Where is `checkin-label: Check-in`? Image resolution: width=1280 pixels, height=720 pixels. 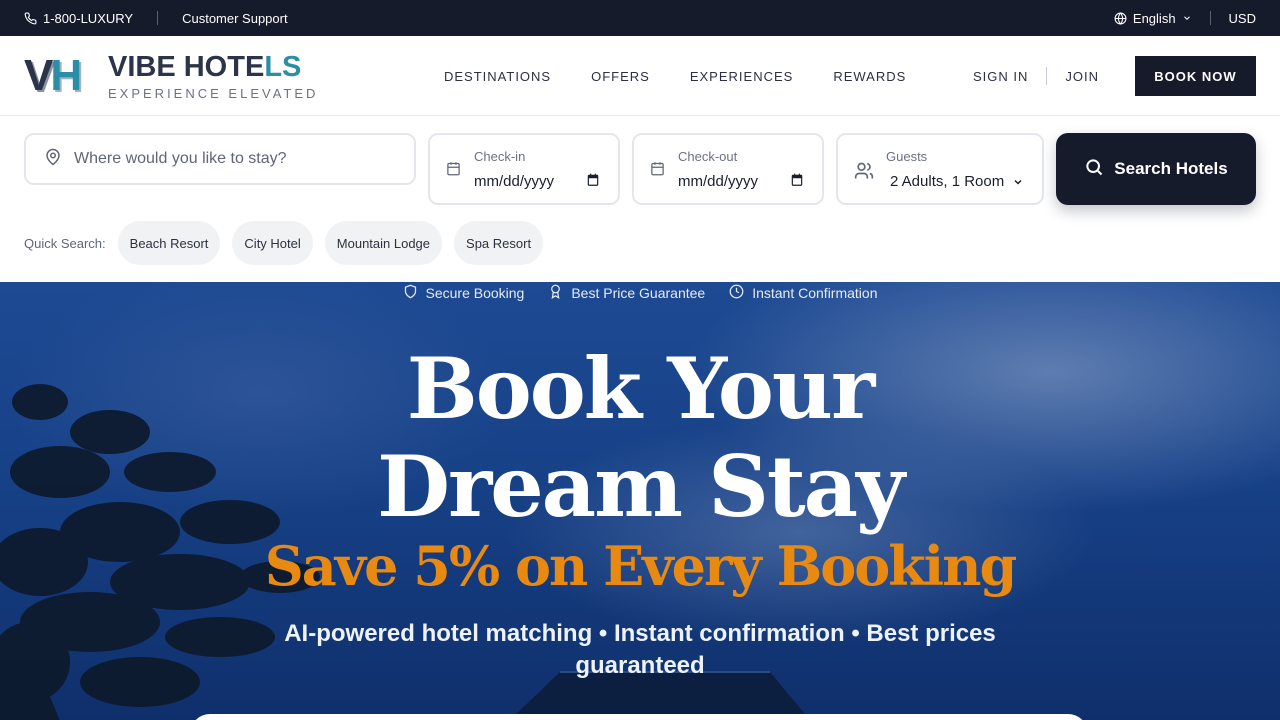
checkin-label: Check-in is located at coordinates (500, 156).